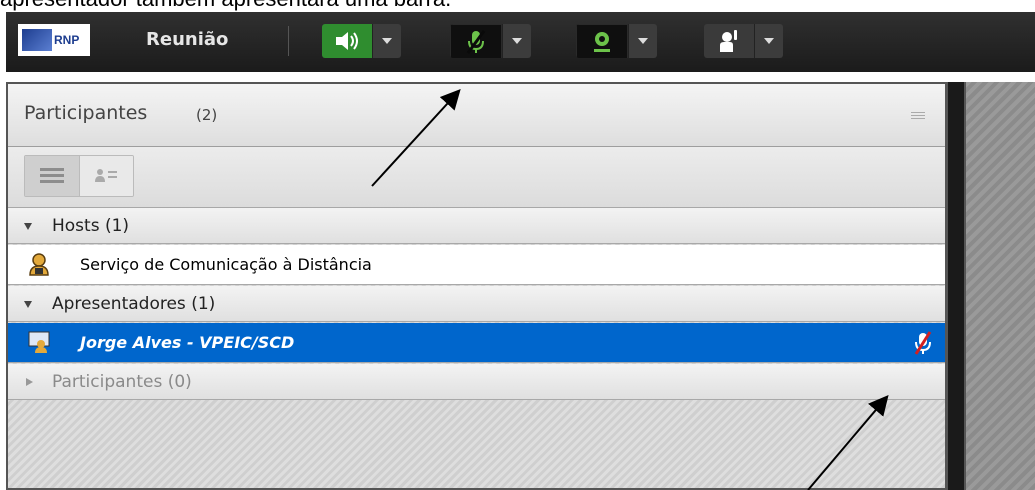 Image resolution: width=1035 pixels, height=490 pixels. Describe the element at coordinates (476, 304) in the screenshot. I see `group-presenters: Apresentadores (1)` at that location.